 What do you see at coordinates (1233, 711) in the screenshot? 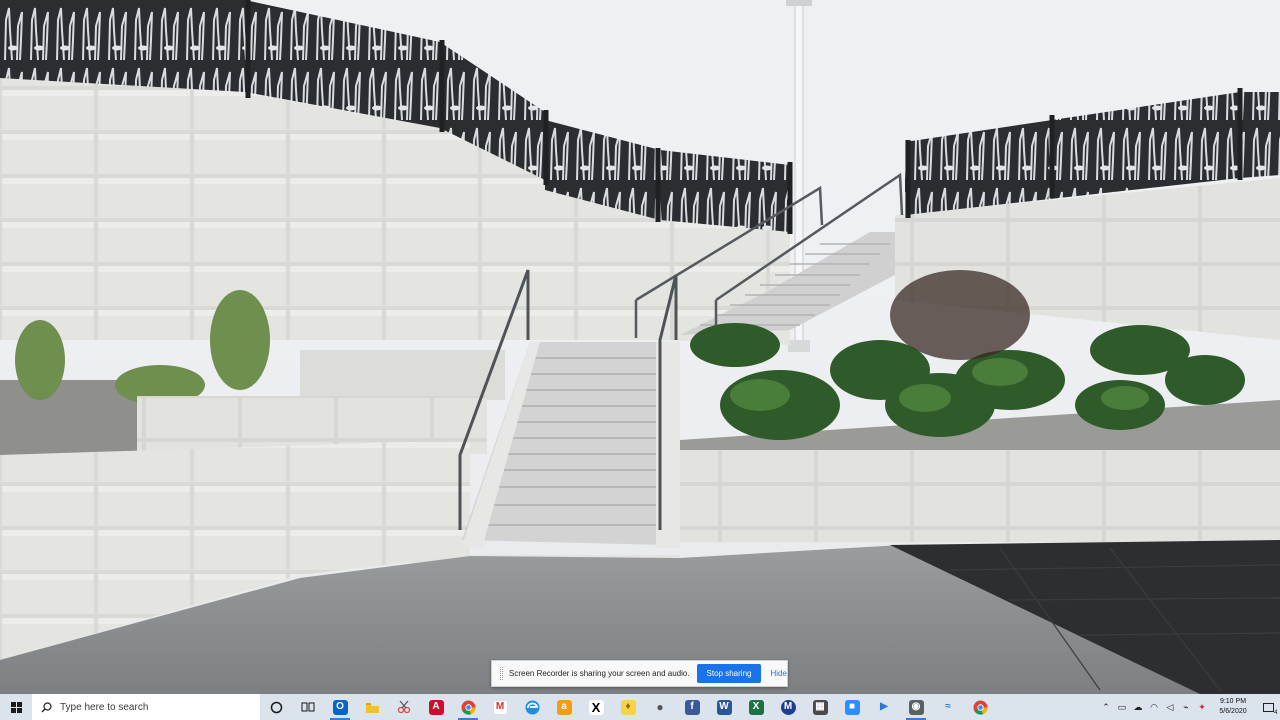
I see `clock-date: 5/6/2020` at bounding box center [1233, 711].